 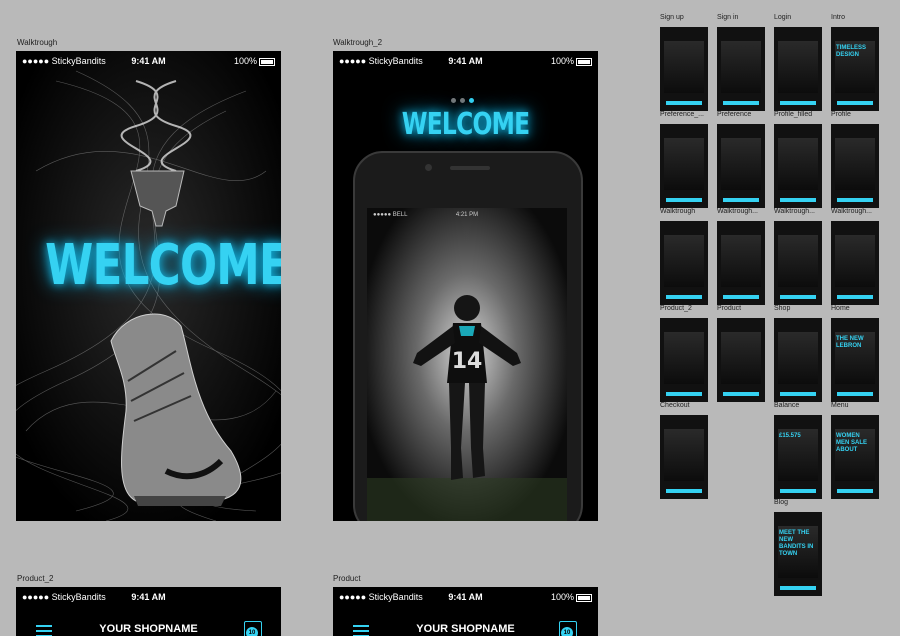 What do you see at coordinates (672, 17) in the screenshot?
I see `thumbnail-label: Sign up` at bounding box center [672, 17].